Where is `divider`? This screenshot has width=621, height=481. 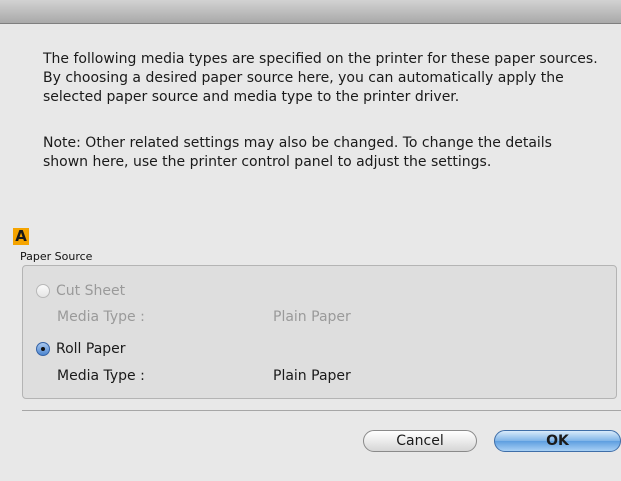
divider is located at coordinates (321, 410).